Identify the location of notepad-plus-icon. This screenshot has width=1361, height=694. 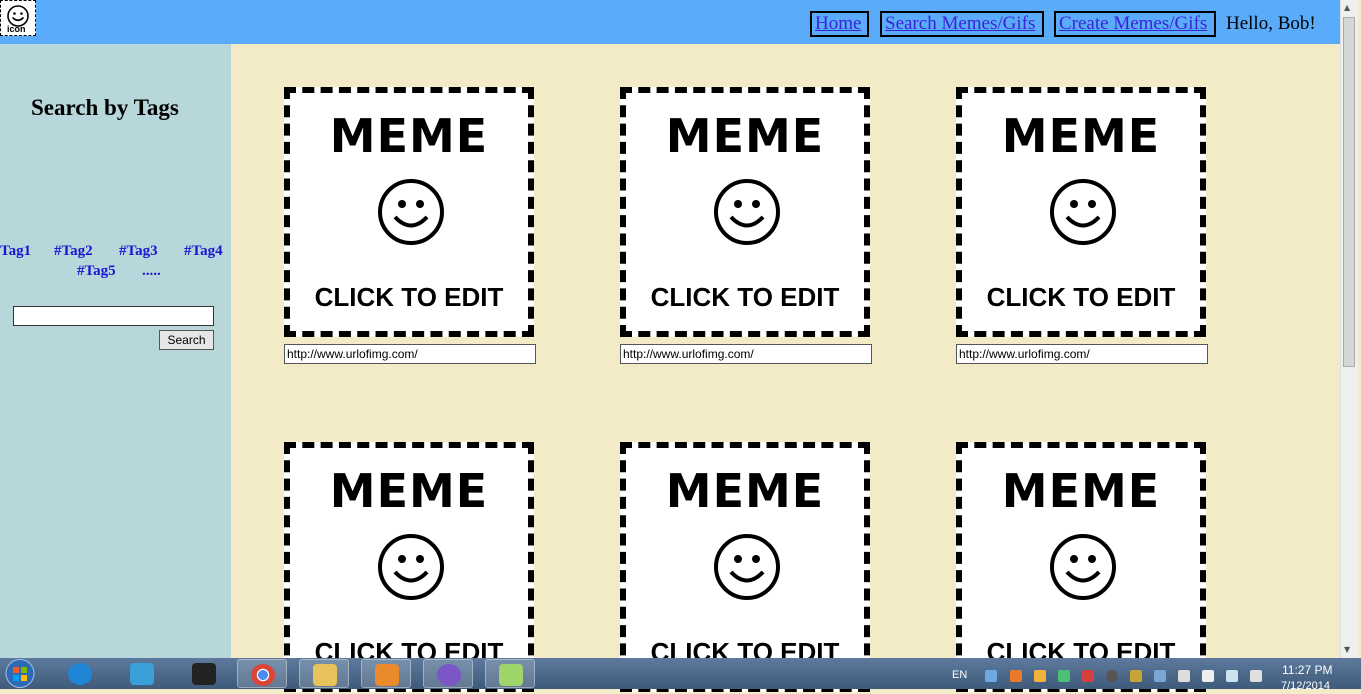
(511, 675).